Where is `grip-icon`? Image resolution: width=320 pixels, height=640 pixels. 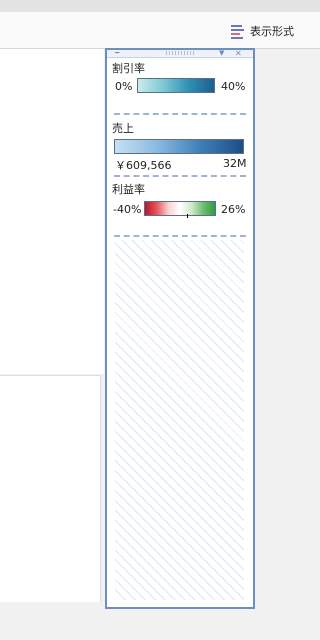 grip-icon is located at coordinates (180, 53).